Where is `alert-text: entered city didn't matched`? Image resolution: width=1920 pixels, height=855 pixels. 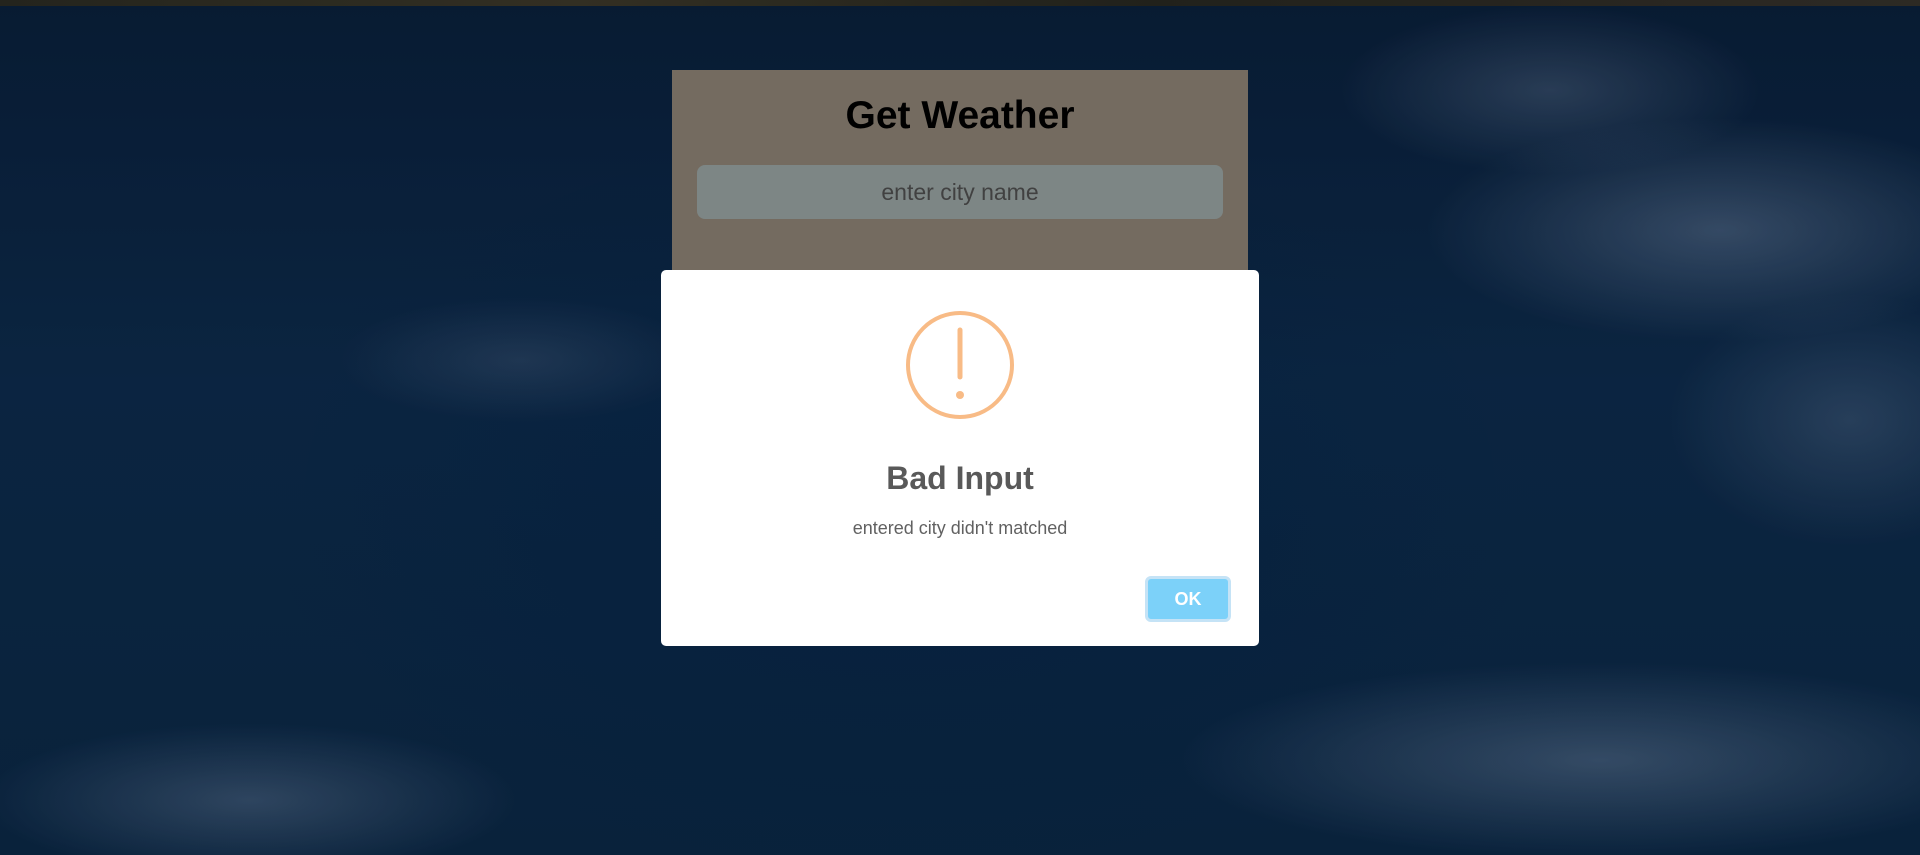 alert-text: entered city didn't matched is located at coordinates (960, 528).